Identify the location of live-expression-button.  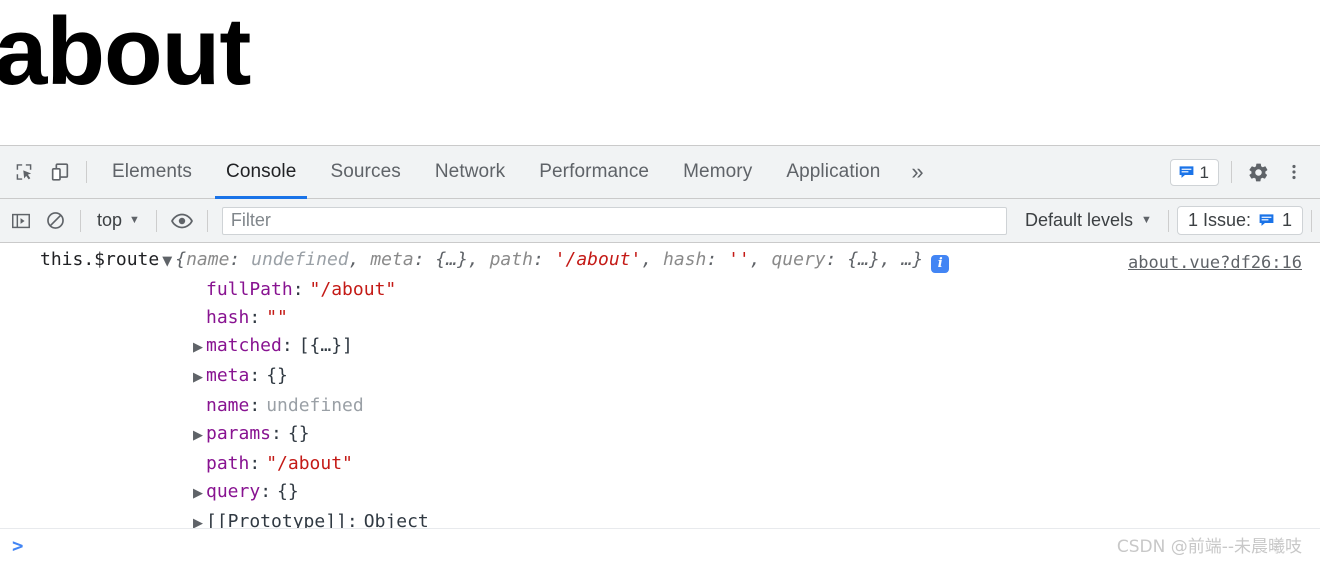
(182, 221).